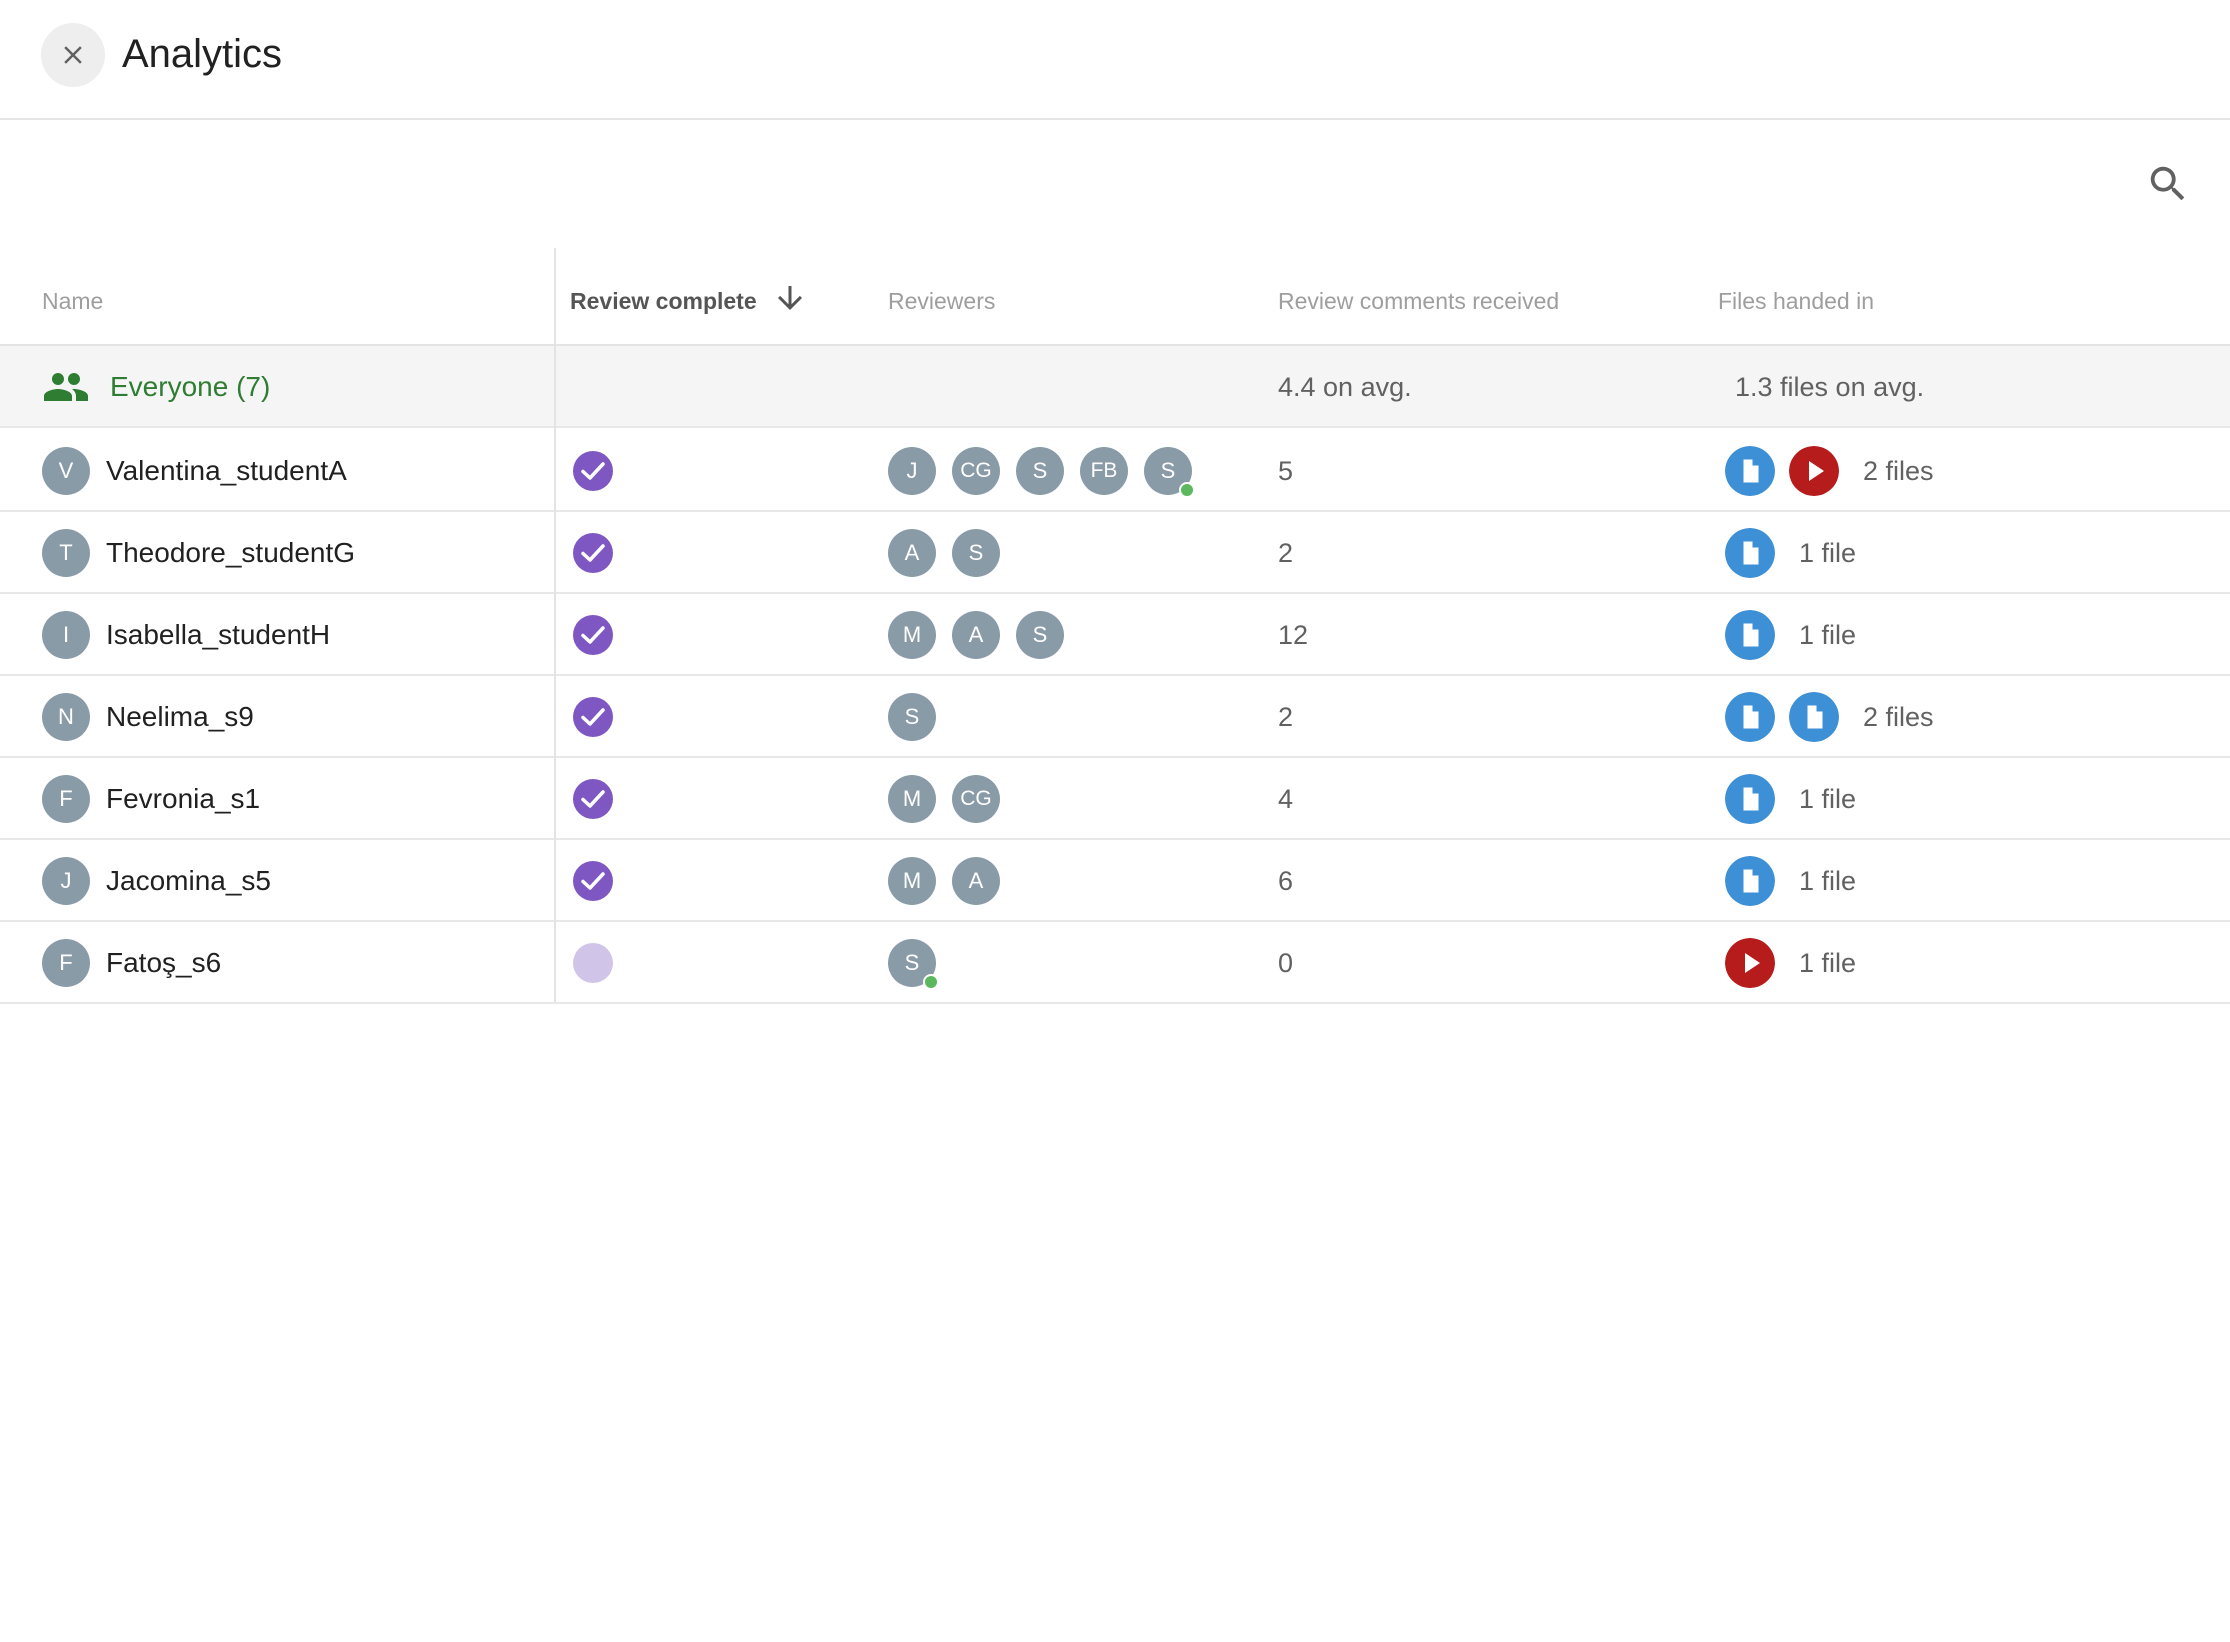 This screenshot has height=1642, width=2230. Describe the element at coordinates (66, 635) in the screenshot. I see `avatar: I` at that location.